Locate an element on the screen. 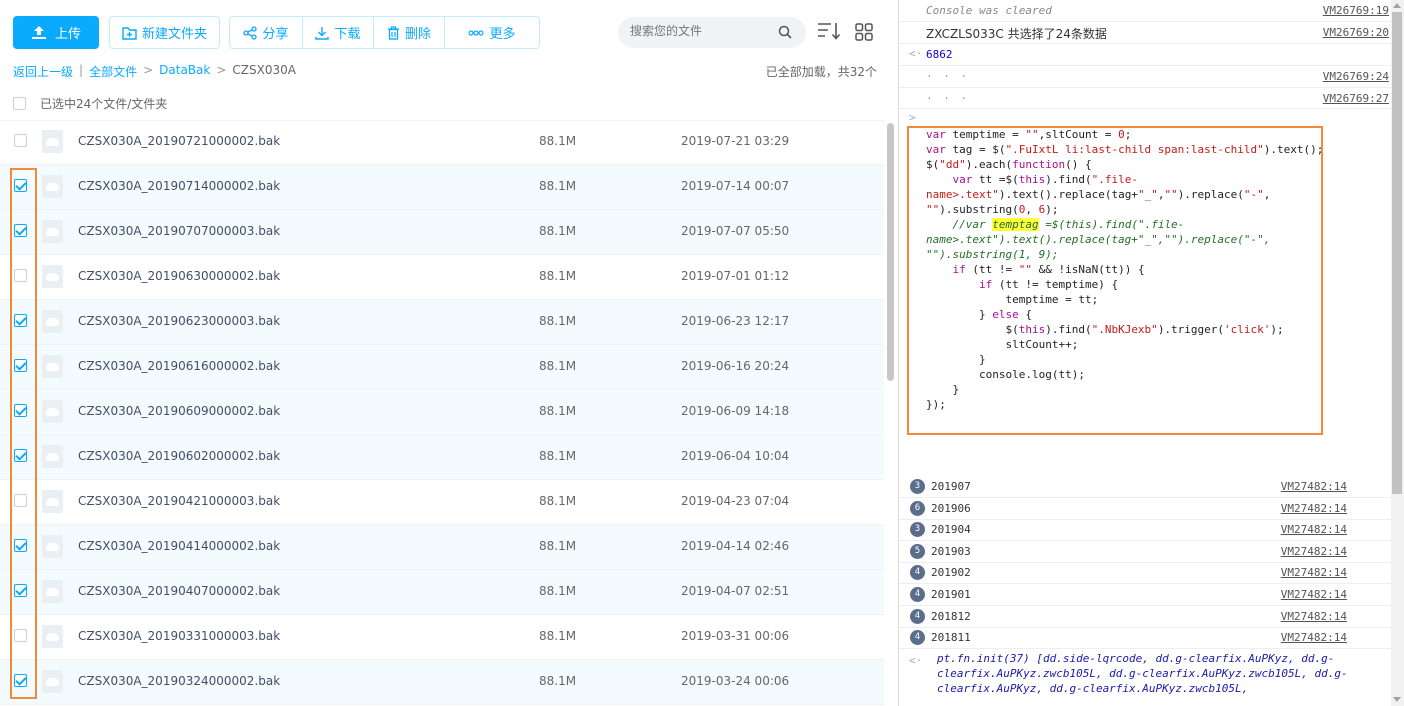 This screenshot has width=1404, height=706. repeat-count-badge: 3 is located at coordinates (917, 530).